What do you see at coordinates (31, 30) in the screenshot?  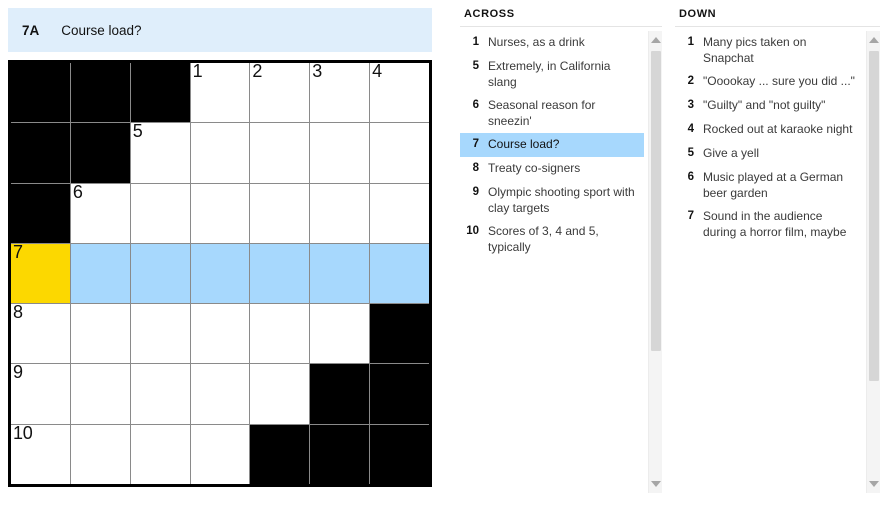 I see `current-clue-number: 7A` at bounding box center [31, 30].